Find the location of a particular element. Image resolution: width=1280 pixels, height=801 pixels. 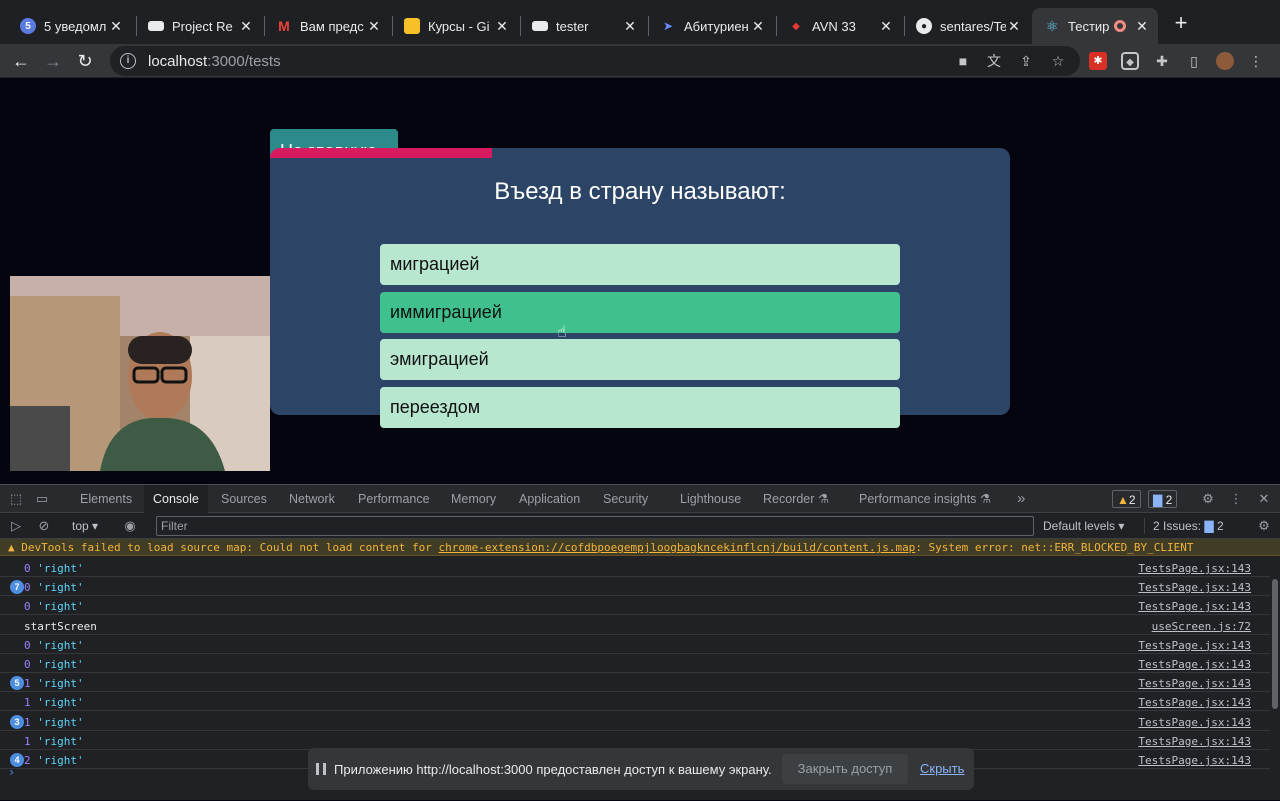

answer-option: эмиграцией is located at coordinates (640, 359).